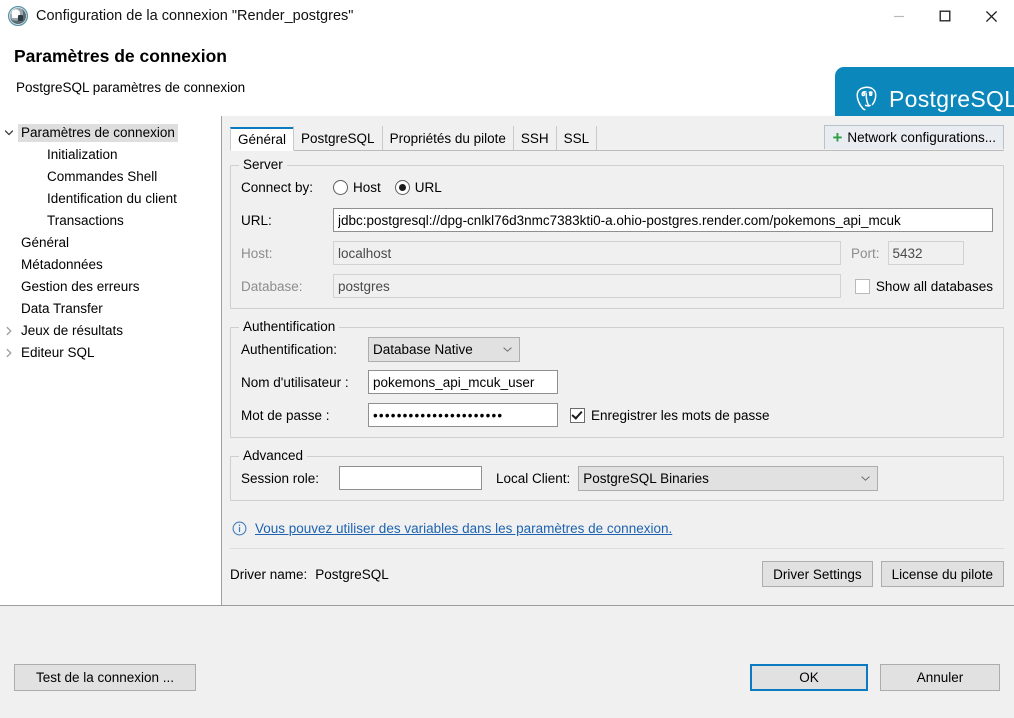 The height and width of the screenshot is (718, 1014). Describe the element at coordinates (934, 286) in the screenshot. I see `show-all-databases-label: Show all databases` at that location.